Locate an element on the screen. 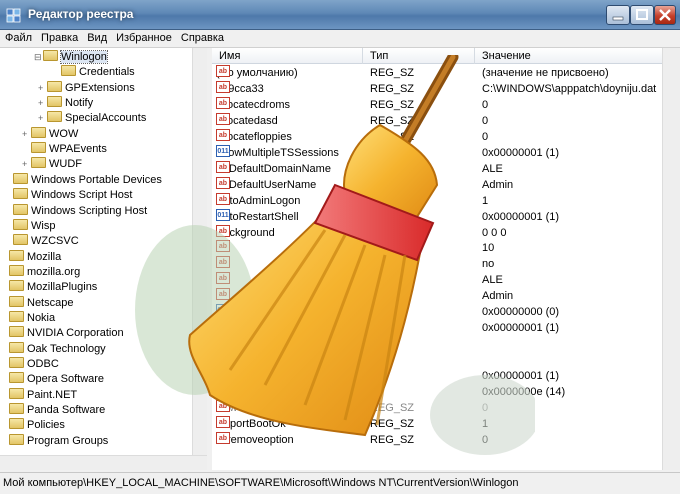 The image size is (680, 494). expand-toggle-icon: ⊟ is located at coordinates (38, 57).